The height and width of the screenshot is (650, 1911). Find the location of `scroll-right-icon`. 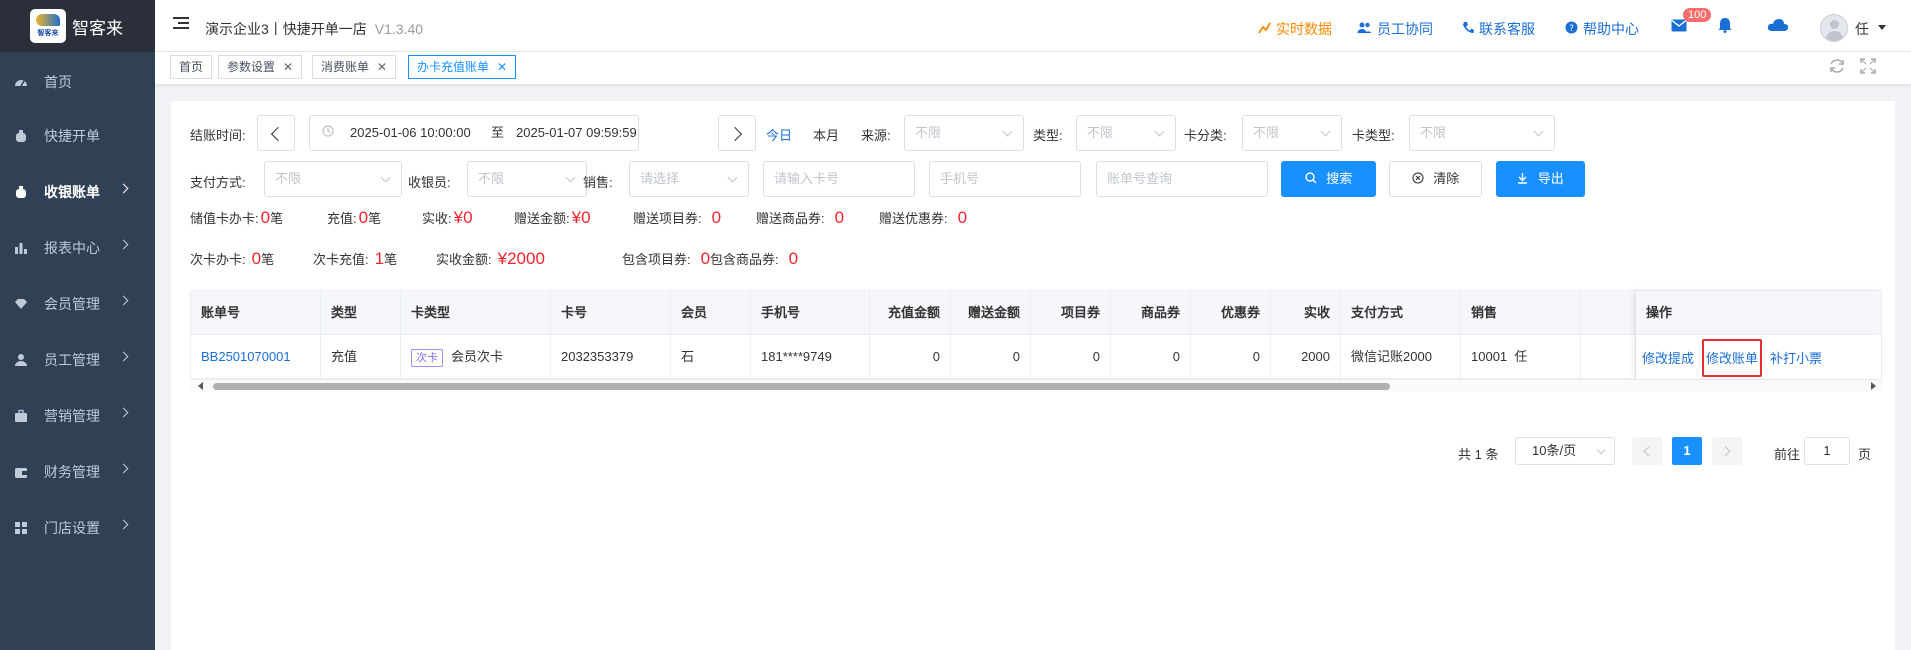

scroll-right-icon is located at coordinates (1873, 386).